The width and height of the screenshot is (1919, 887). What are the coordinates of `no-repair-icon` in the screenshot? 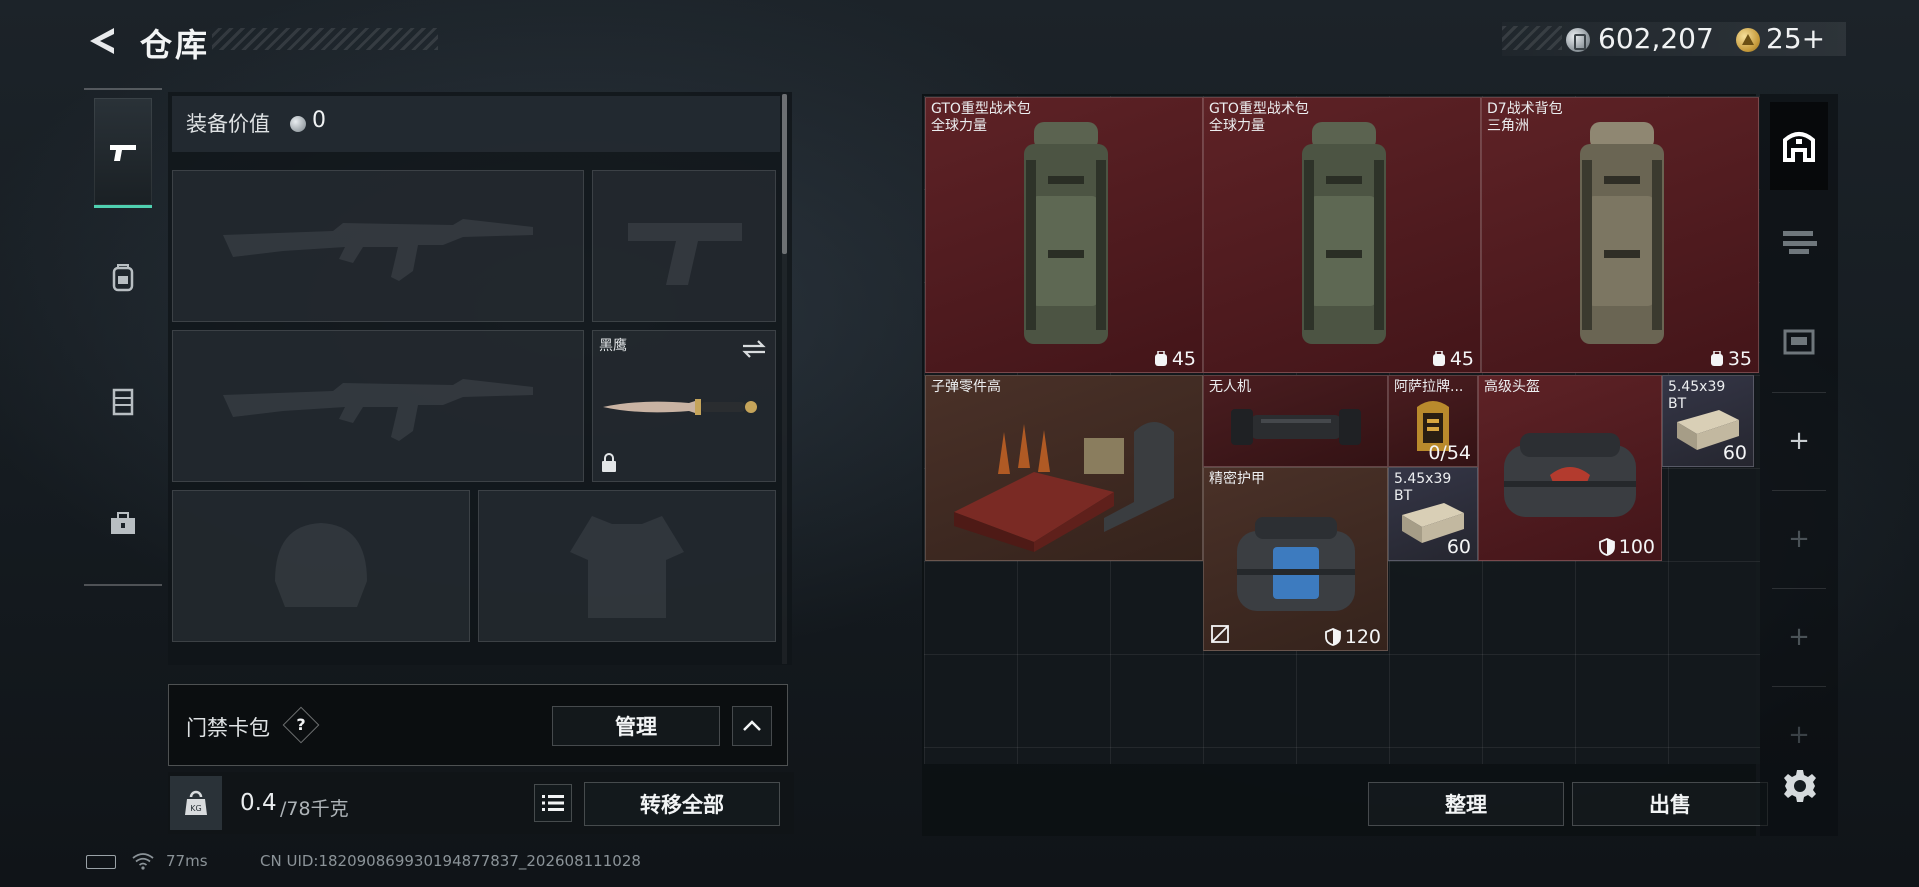 It's located at (1220, 634).